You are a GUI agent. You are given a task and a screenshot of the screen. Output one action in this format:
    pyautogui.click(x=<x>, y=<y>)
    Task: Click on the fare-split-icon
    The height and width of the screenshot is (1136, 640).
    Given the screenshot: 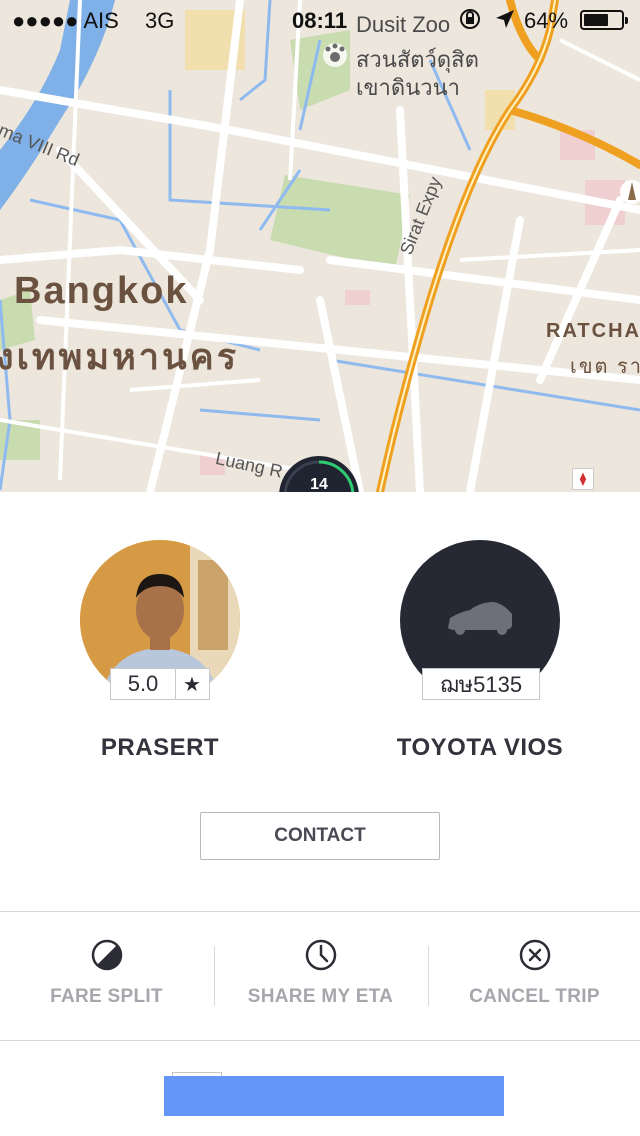 What is the action you would take?
    pyautogui.click(x=106, y=955)
    